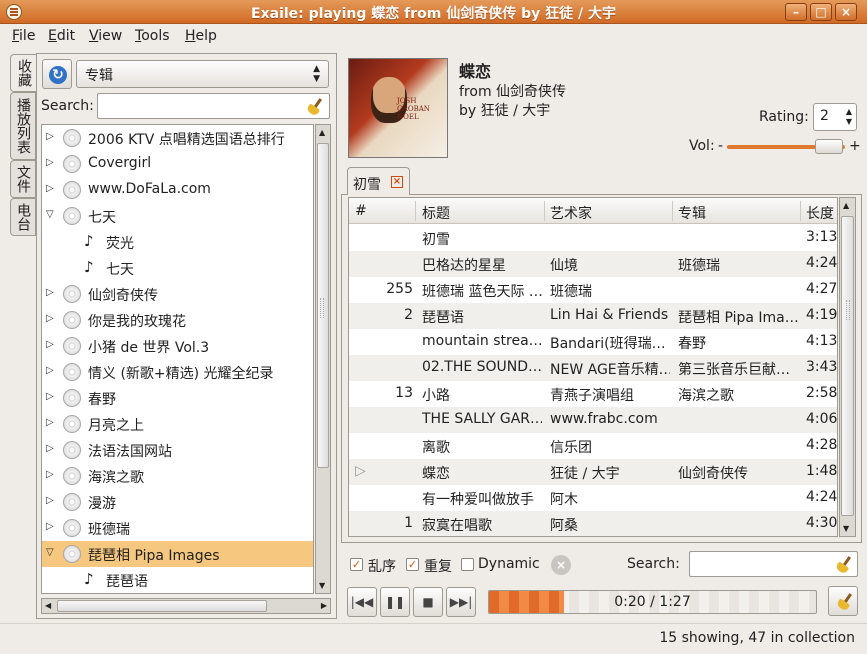 The image size is (867, 654). I want to click on playlist-scrollbar-thumb, so click(847, 366).